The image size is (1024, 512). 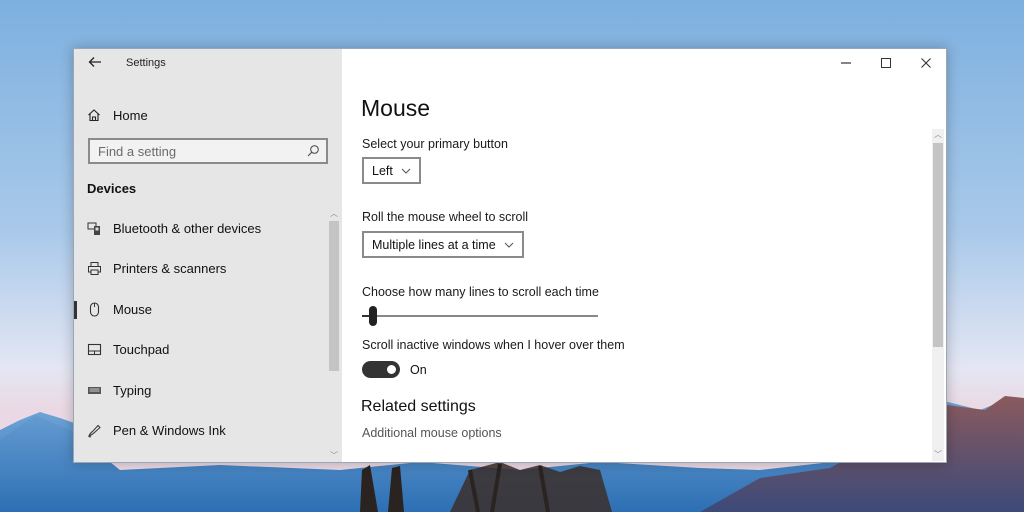 I want to click on minimize-button, so click(x=846, y=63).